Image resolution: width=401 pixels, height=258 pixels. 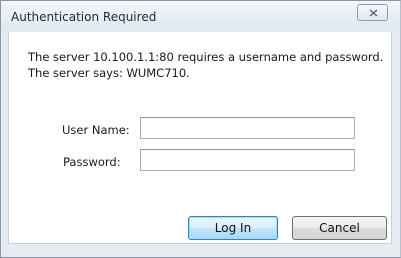 What do you see at coordinates (92, 162) in the screenshot?
I see `password-label: Password:` at bounding box center [92, 162].